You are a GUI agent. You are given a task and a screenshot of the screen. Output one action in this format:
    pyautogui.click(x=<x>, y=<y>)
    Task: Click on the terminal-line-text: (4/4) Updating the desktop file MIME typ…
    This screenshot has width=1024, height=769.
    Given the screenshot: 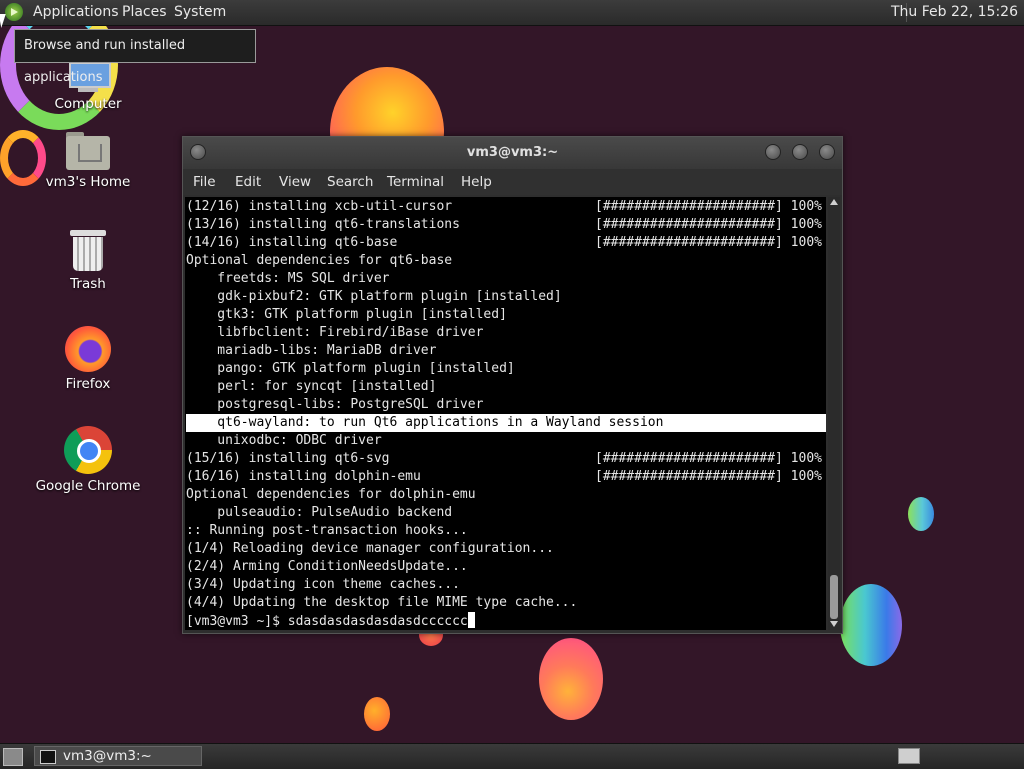 What is the action you would take?
    pyautogui.click(x=382, y=602)
    